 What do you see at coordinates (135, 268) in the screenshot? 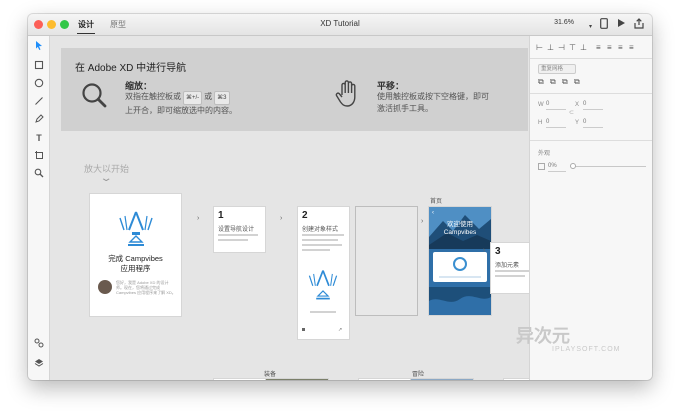
I see `intro-title-line2: 应用程序` at bounding box center [135, 268].